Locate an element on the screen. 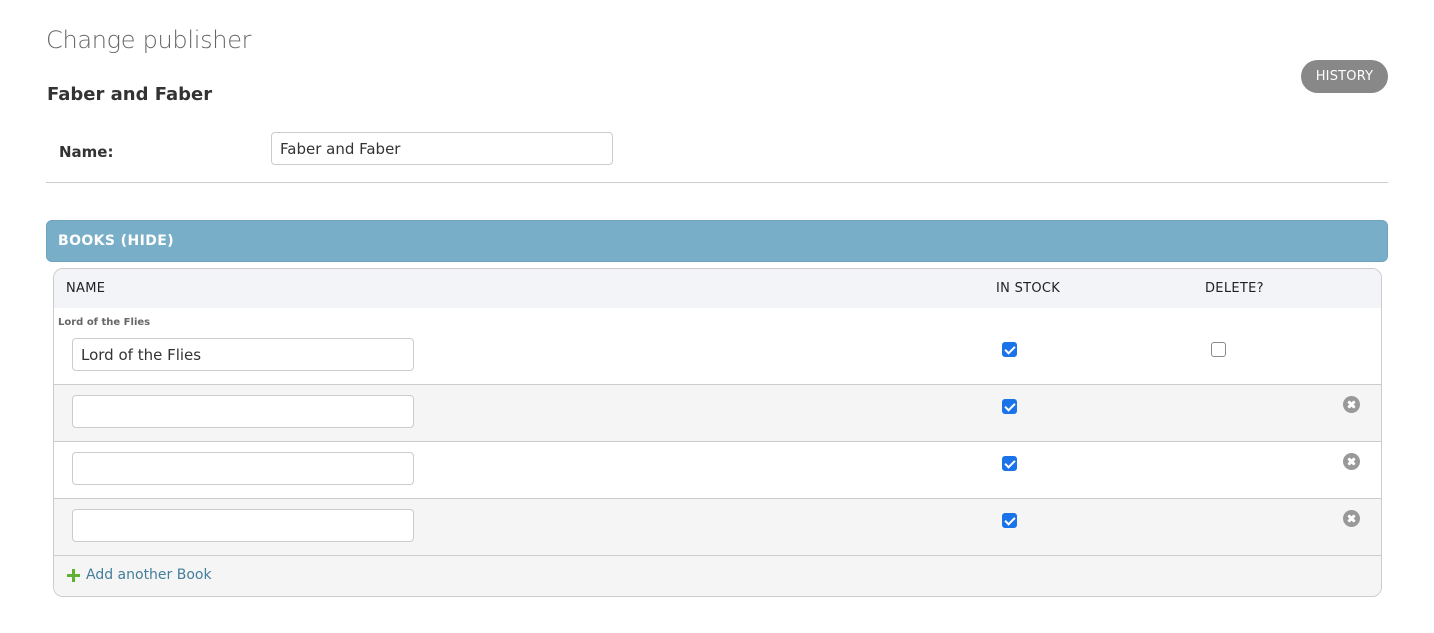  delete-checkbox is located at coordinates (1218, 349).